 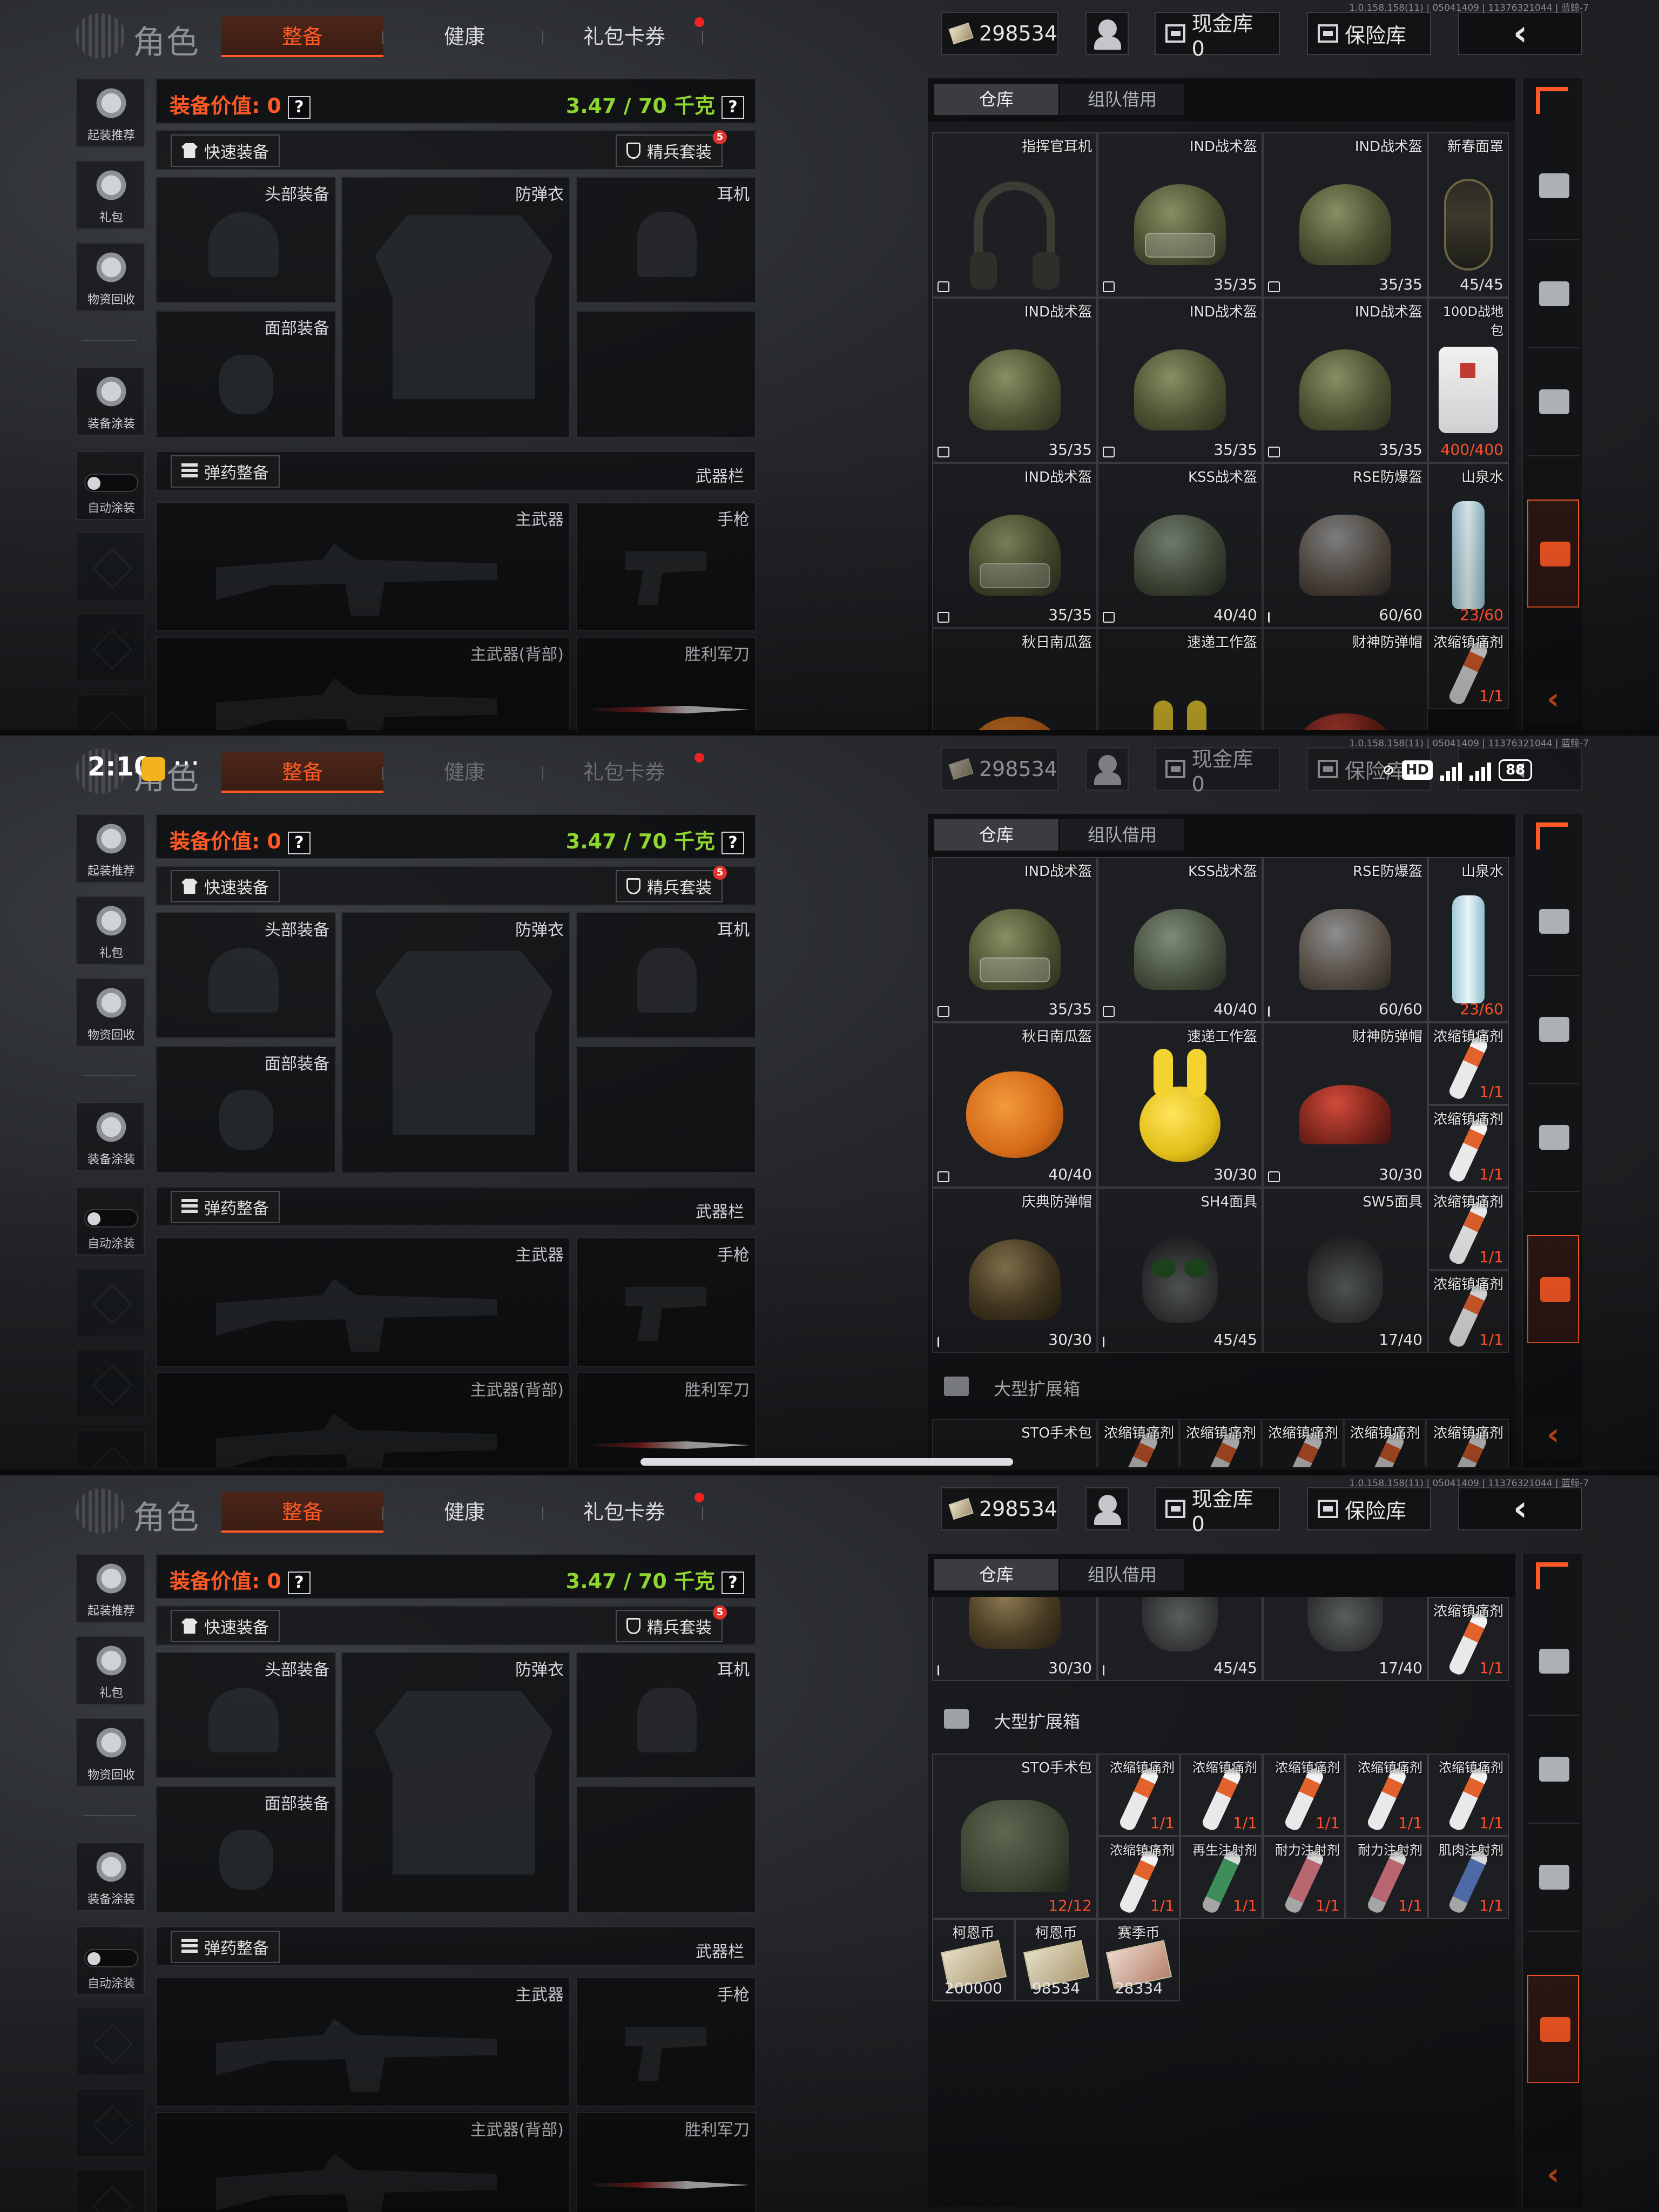 What do you see at coordinates (826, 1462) in the screenshot?
I see `home-indicator` at bounding box center [826, 1462].